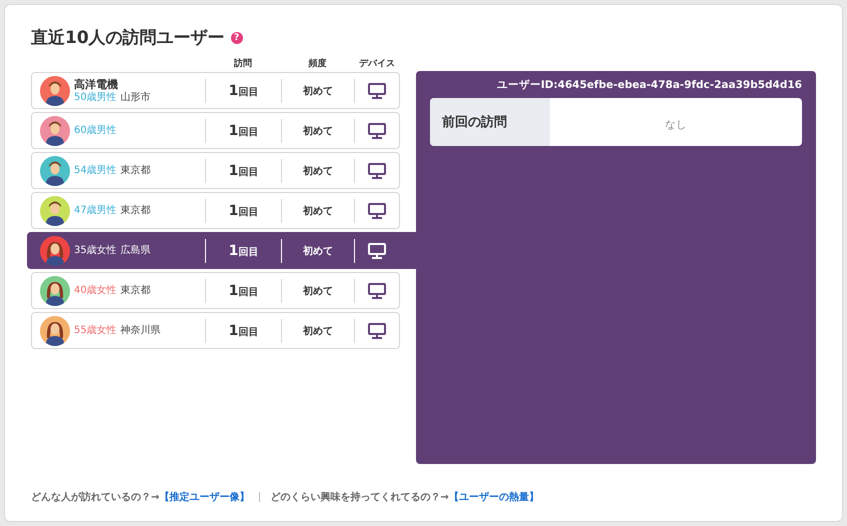  I want to click on visitor-row: 55歳女性 神奈川県 1回目 初めて, so click(215, 330).